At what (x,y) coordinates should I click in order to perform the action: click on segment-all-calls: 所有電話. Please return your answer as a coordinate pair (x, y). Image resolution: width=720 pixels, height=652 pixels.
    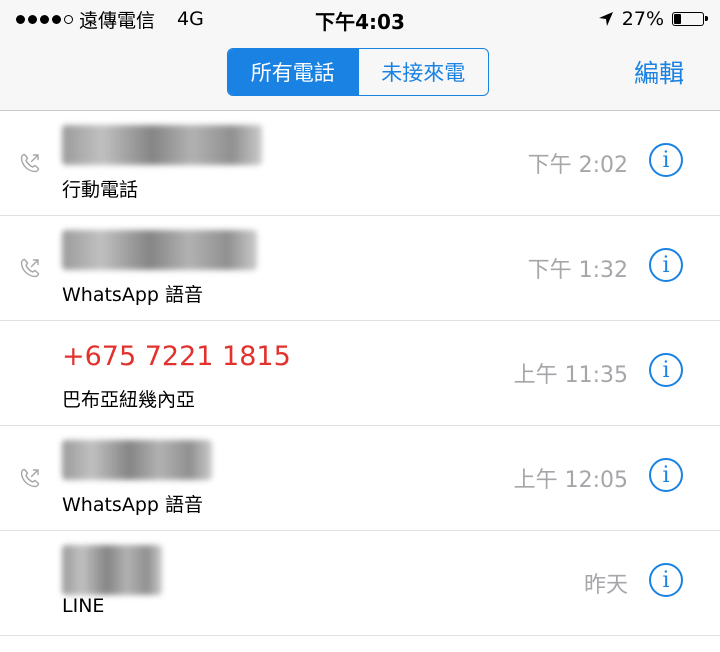
    Looking at the image, I should click on (293, 72).